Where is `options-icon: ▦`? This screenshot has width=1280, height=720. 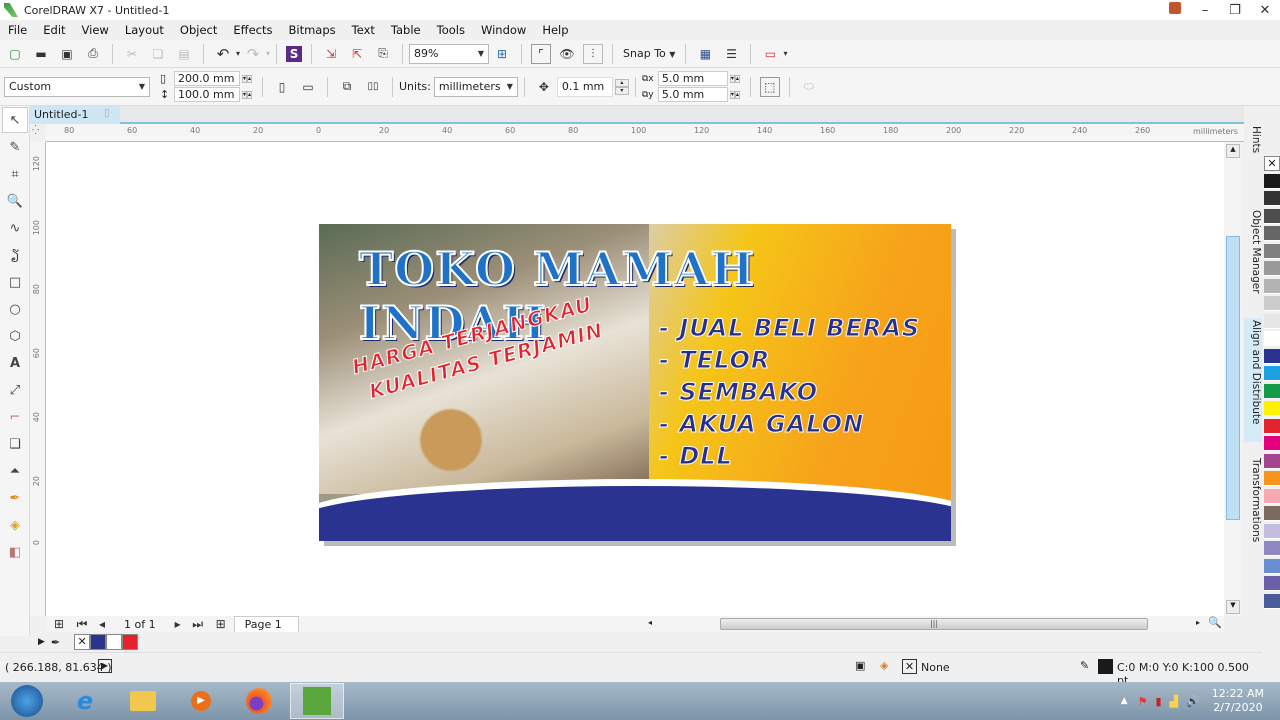 options-icon: ▦ is located at coordinates (705, 54).